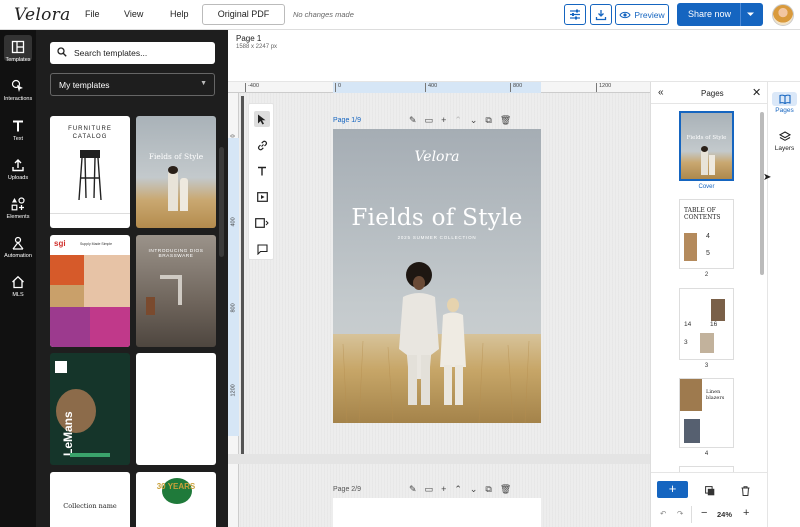  What do you see at coordinates (90, 409) in the screenshot?
I see `template-card-lemans: LeMans` at bounding box center [90, 409].